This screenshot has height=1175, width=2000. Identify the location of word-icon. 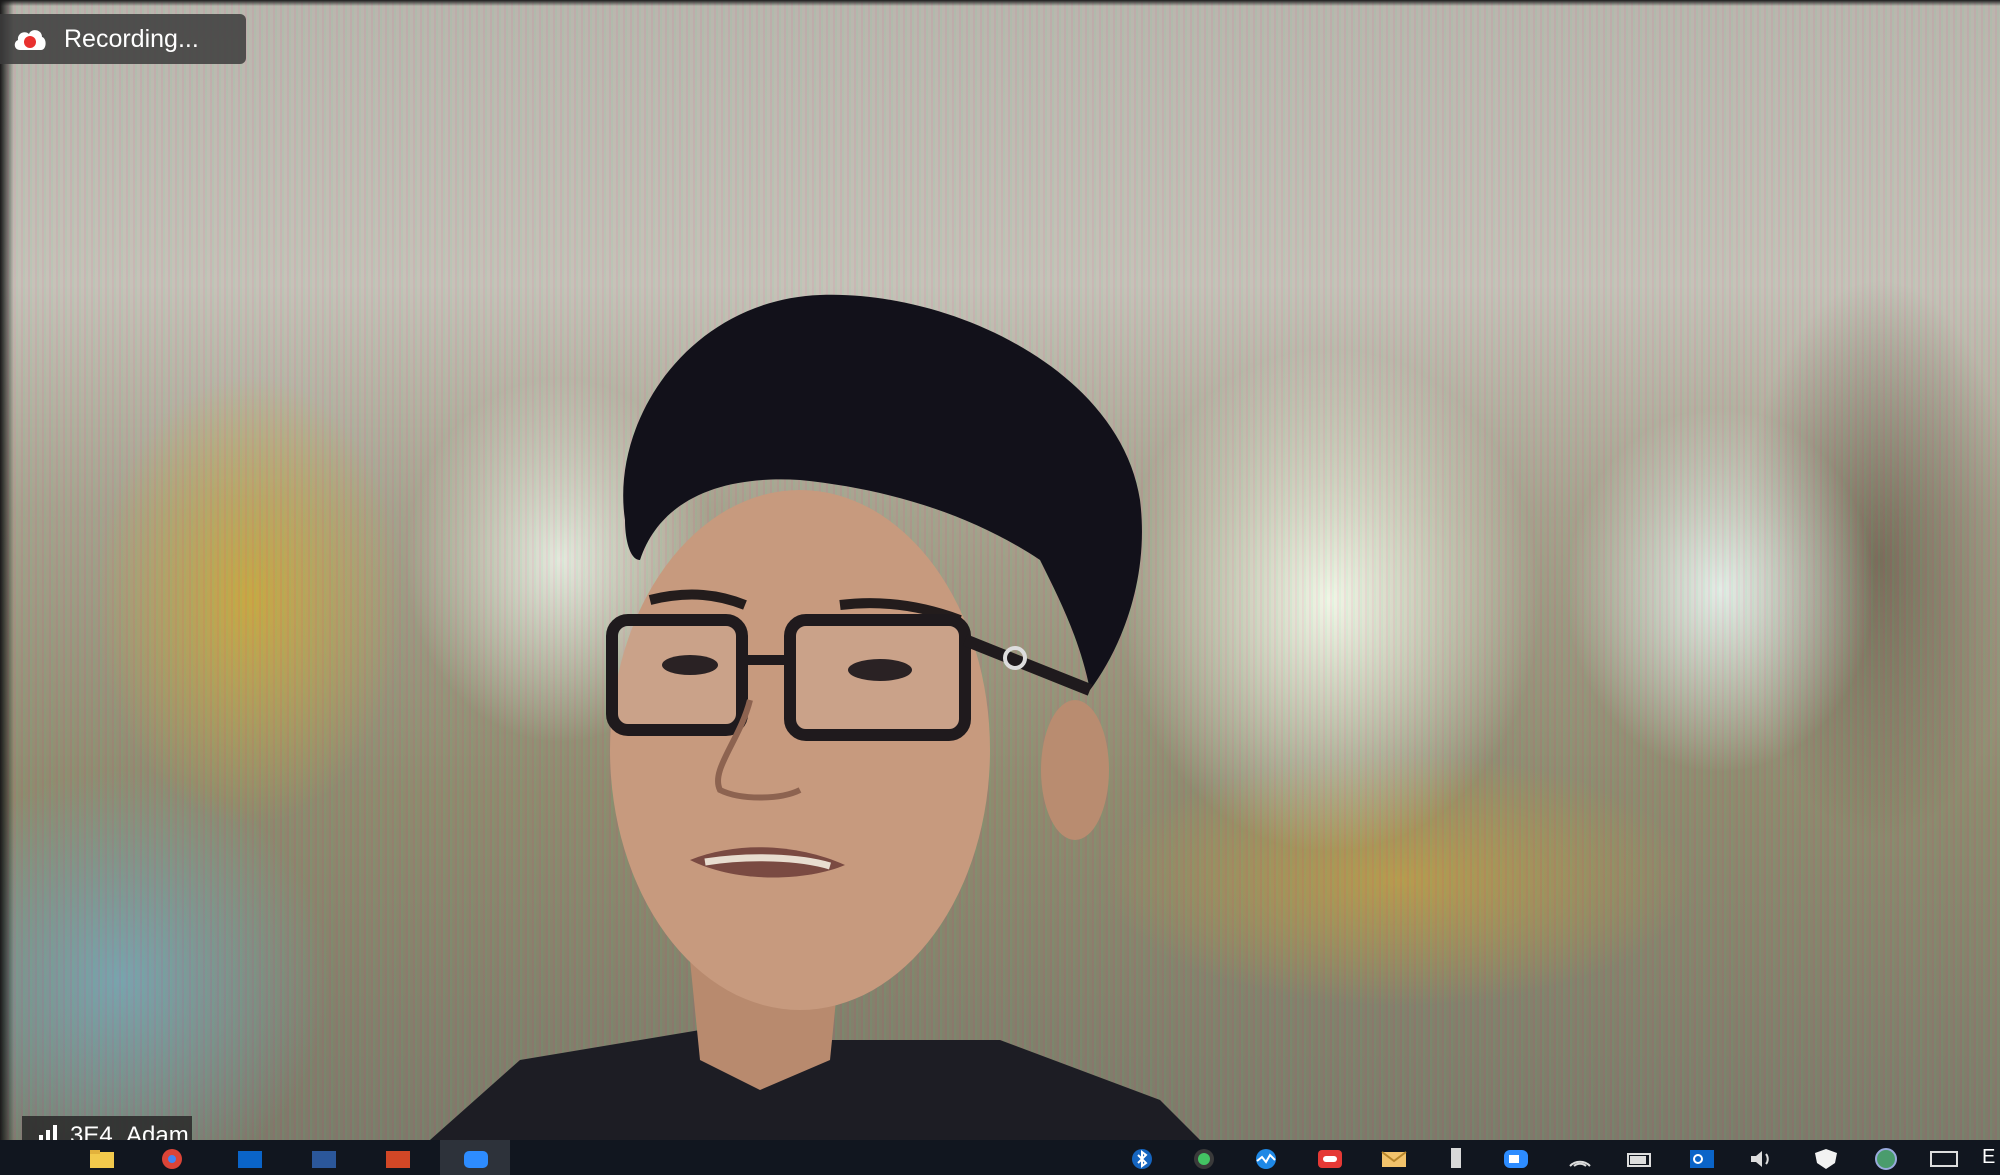
(324, 1159).